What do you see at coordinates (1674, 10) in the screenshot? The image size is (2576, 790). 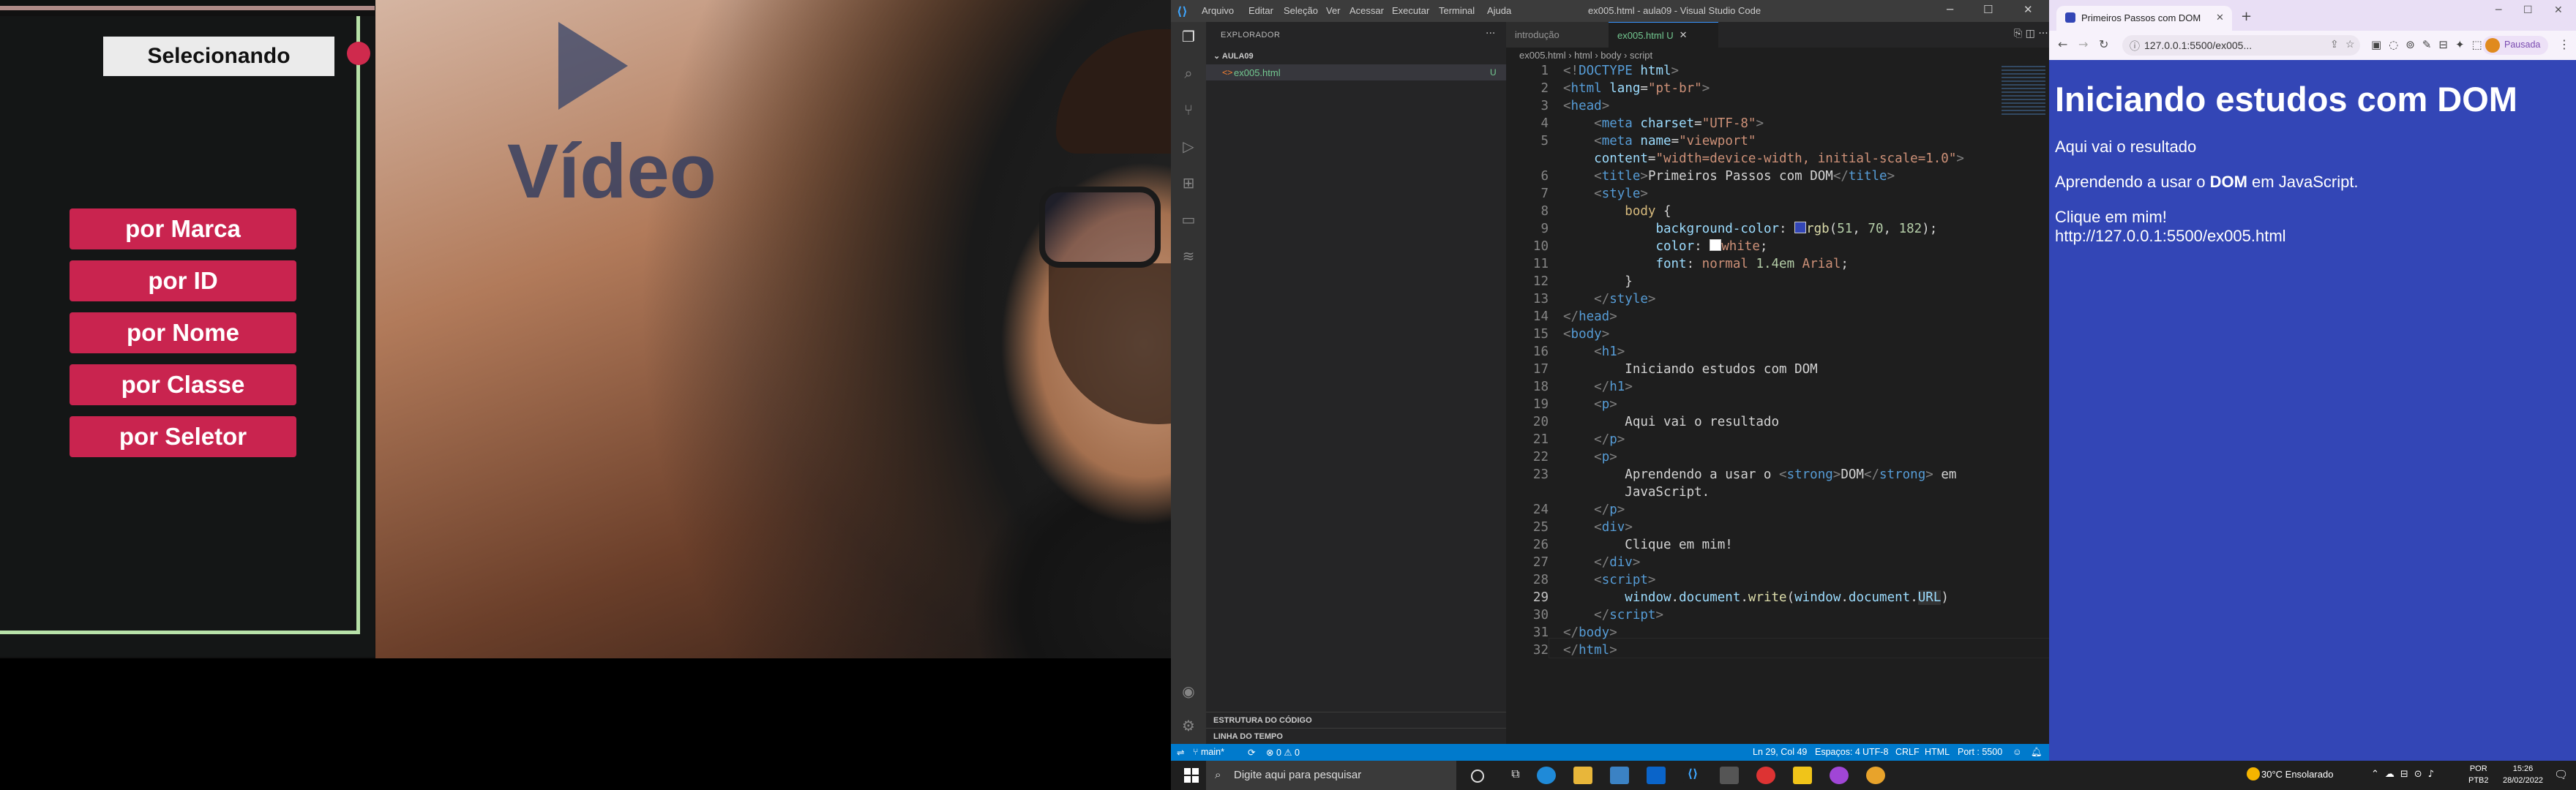 I see `window-title: ex005.html - aula09 - Visual Studio Code` at bounding box center [1674, 10].